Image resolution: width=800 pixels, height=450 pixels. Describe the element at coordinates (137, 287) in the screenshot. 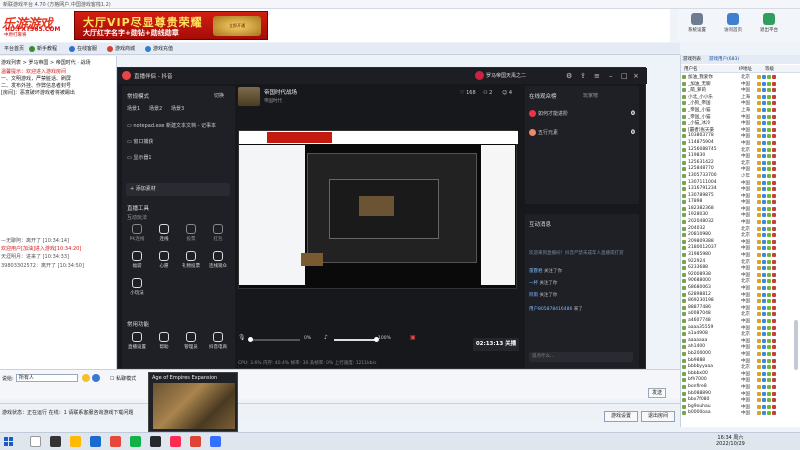

I see `tool-button: 小玩法` at that location.